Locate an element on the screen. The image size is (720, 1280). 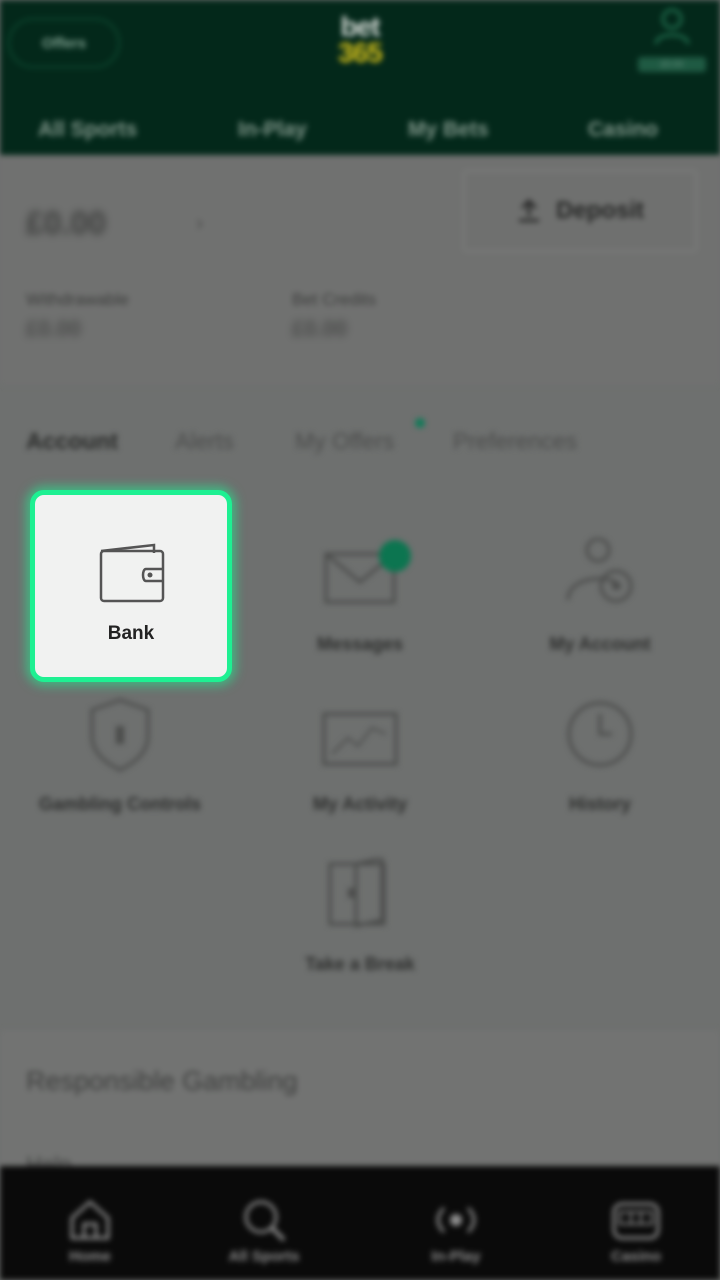
bottom-nav-casino: Casino is located at coordinates (633, 1223).